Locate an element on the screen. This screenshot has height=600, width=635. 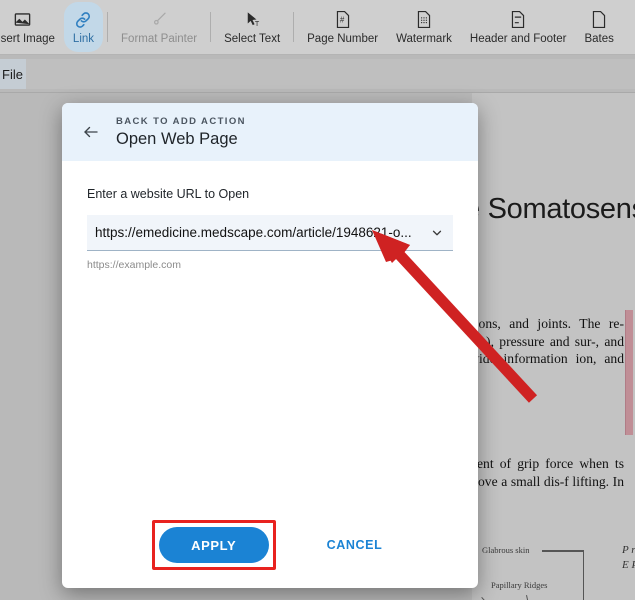
document-highlight-strip is located at coordinates (629, 372).